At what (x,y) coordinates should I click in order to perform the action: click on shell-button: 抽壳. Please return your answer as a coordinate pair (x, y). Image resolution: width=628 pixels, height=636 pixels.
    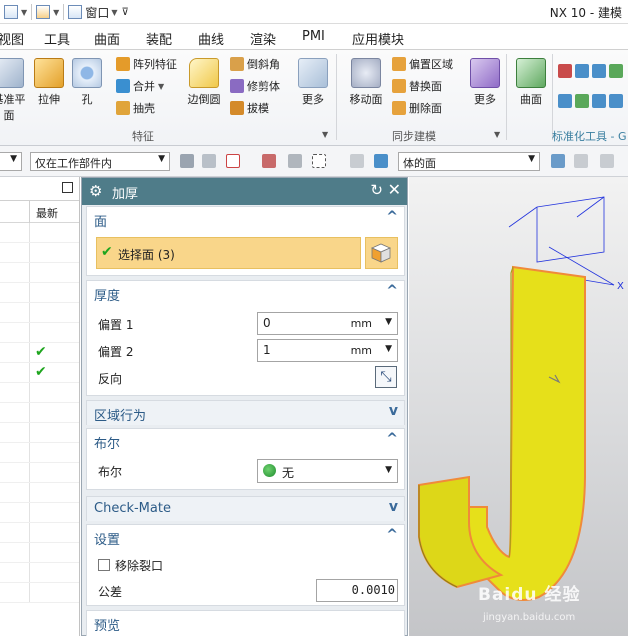
    Looking at the image, I should click on (135, 108).